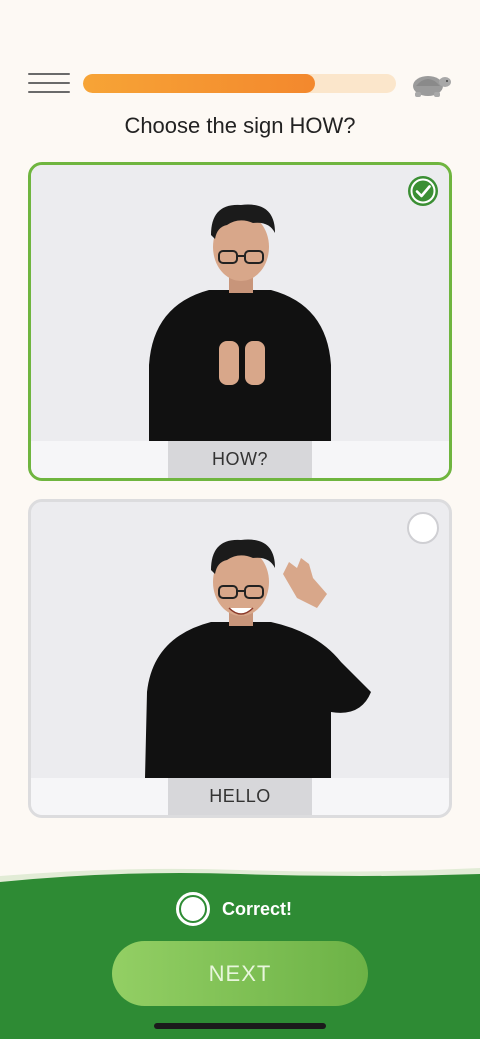  What do you see at coordinates (240, 1026) in the screenshot?
I see `home-indicator` at bounding box center [240, 1026].